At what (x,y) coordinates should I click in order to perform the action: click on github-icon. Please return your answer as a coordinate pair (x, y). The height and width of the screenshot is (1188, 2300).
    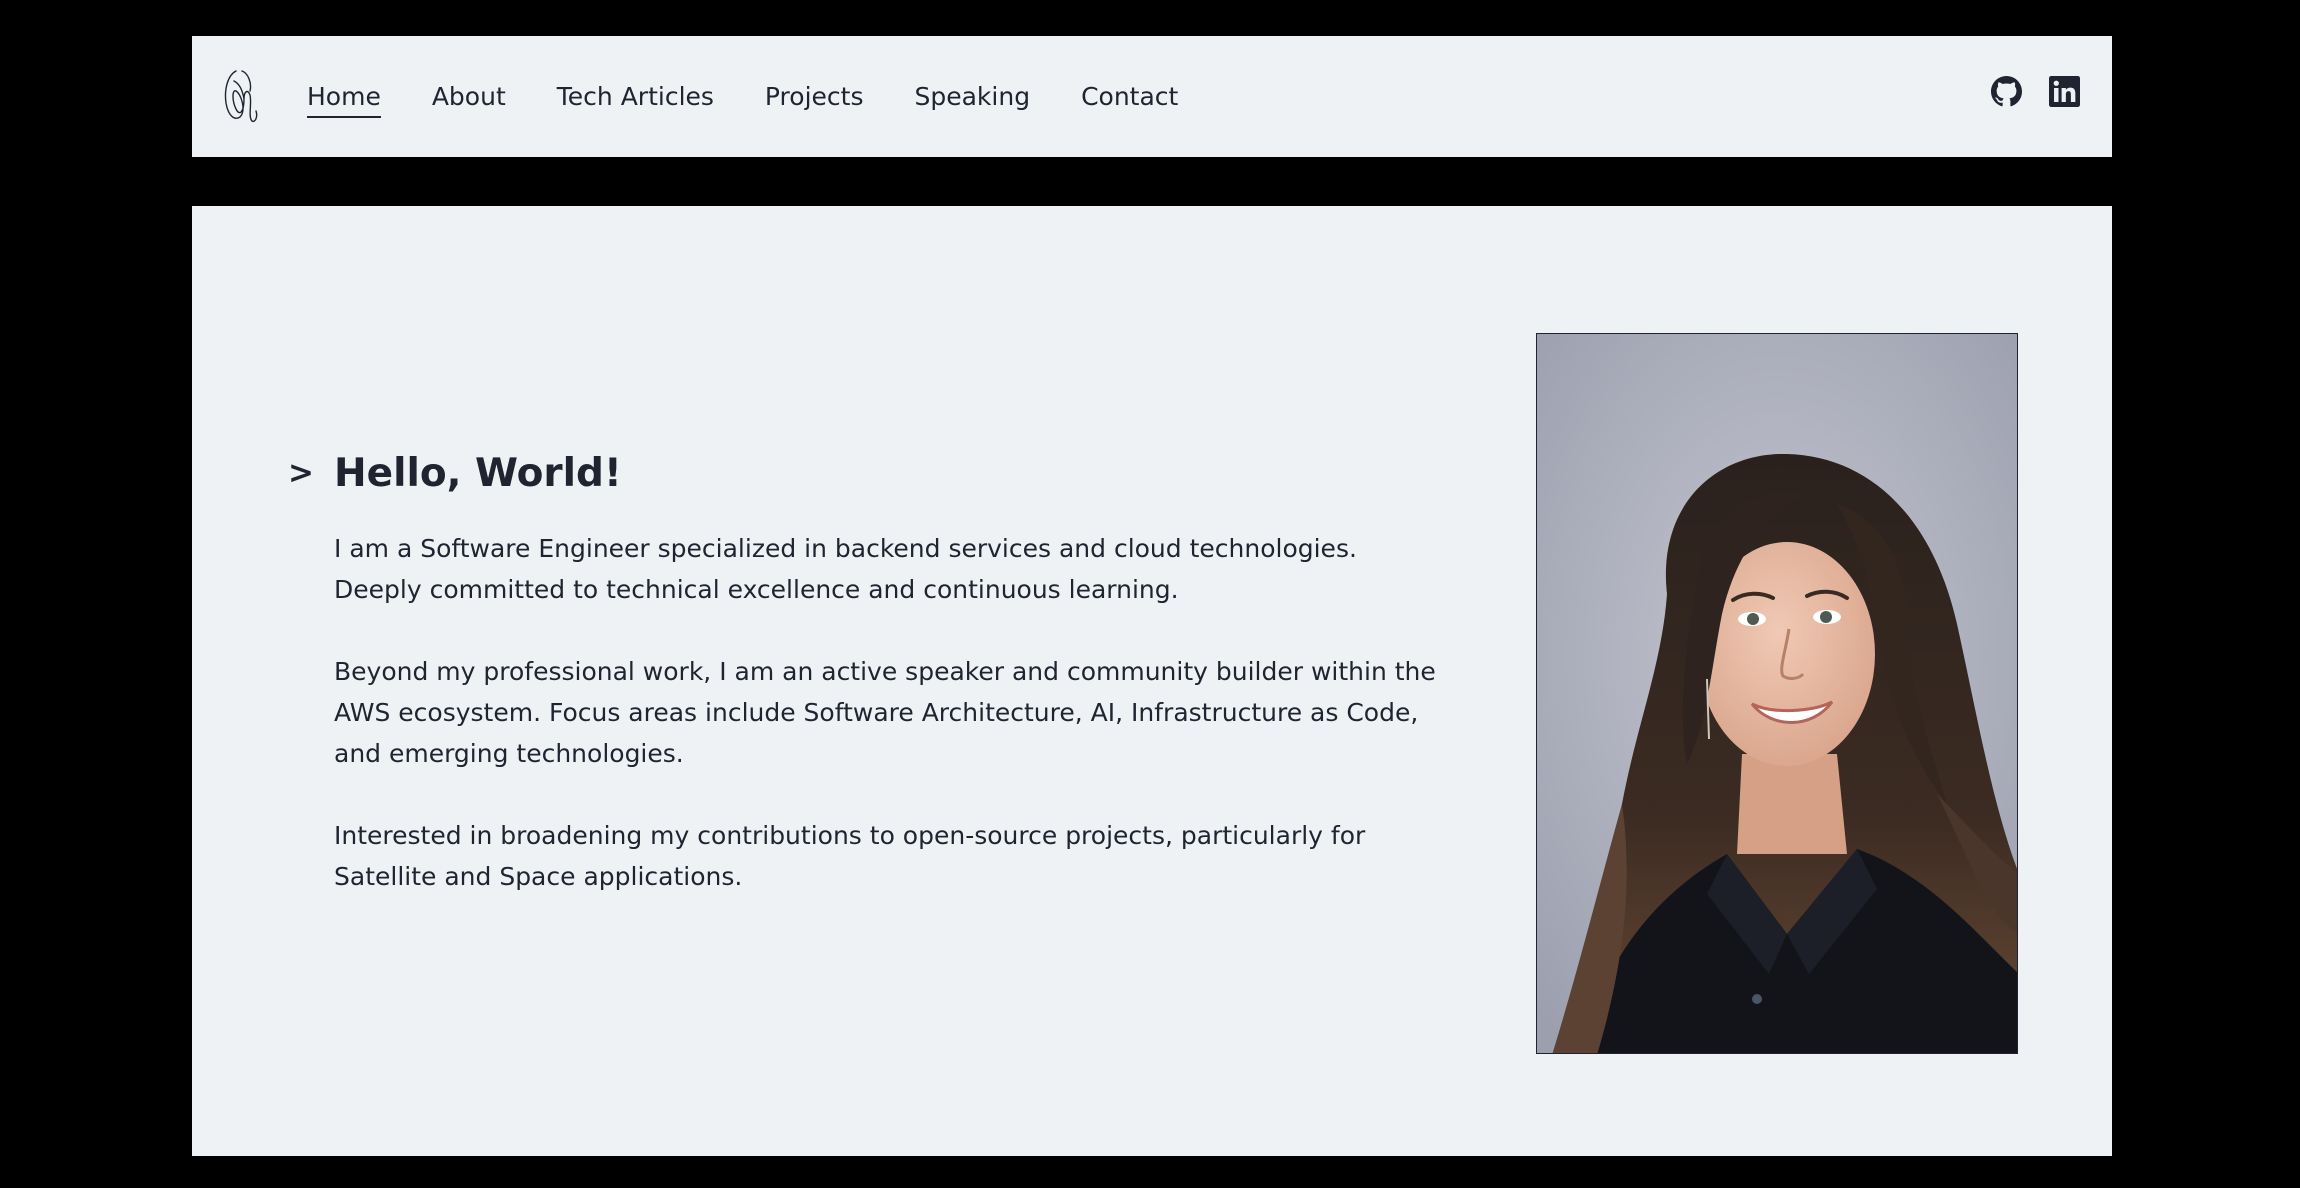
    Looking at the image, I should click on (2006, 91).